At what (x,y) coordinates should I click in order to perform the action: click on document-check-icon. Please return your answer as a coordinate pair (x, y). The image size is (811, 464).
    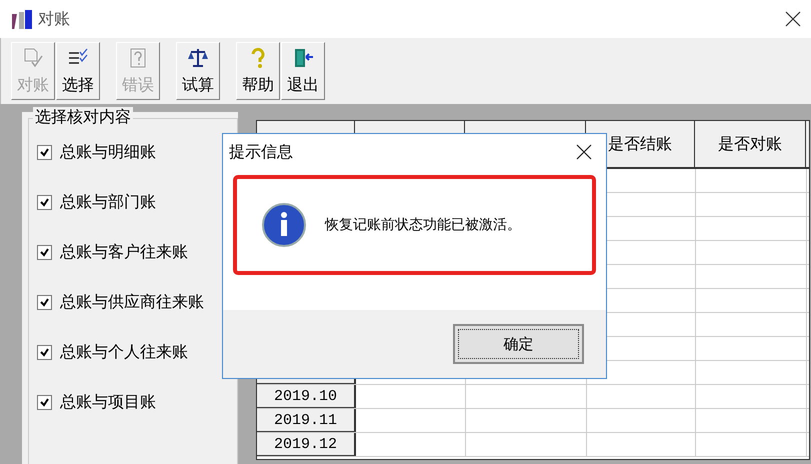
    Looking at the image, I should click on (33, 58).